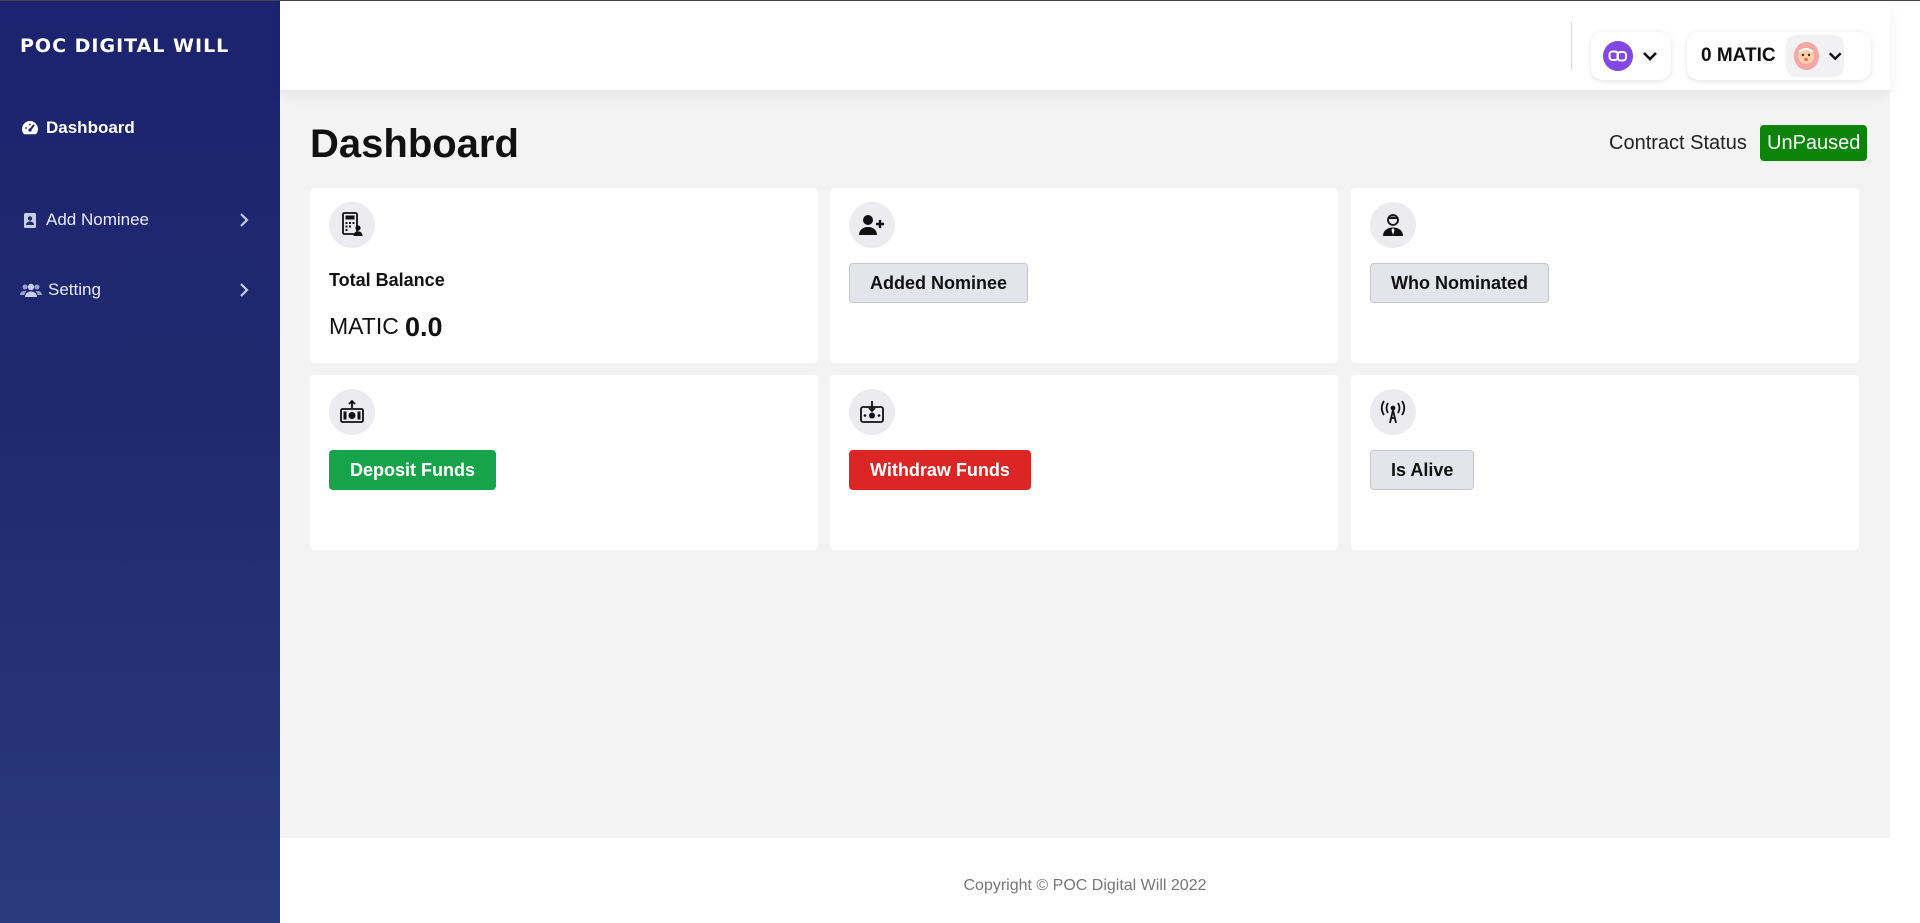 The height and width of the screenshot is (923, 1920). Describe the element at coordinates (1738, 55) in the screenshot. I see `wallet-balance: 0 MATIC` at that location.